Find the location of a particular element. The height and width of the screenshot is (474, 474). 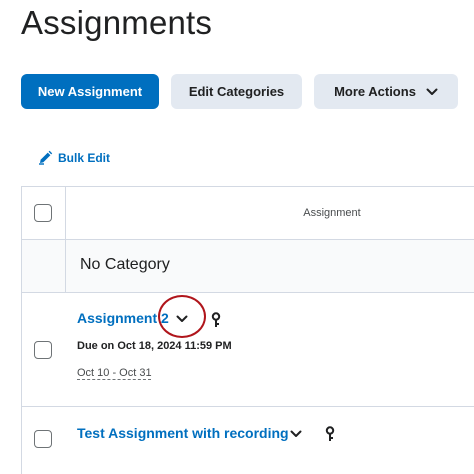

more-actions-label: More Actions is located at coordinates (375, 91).